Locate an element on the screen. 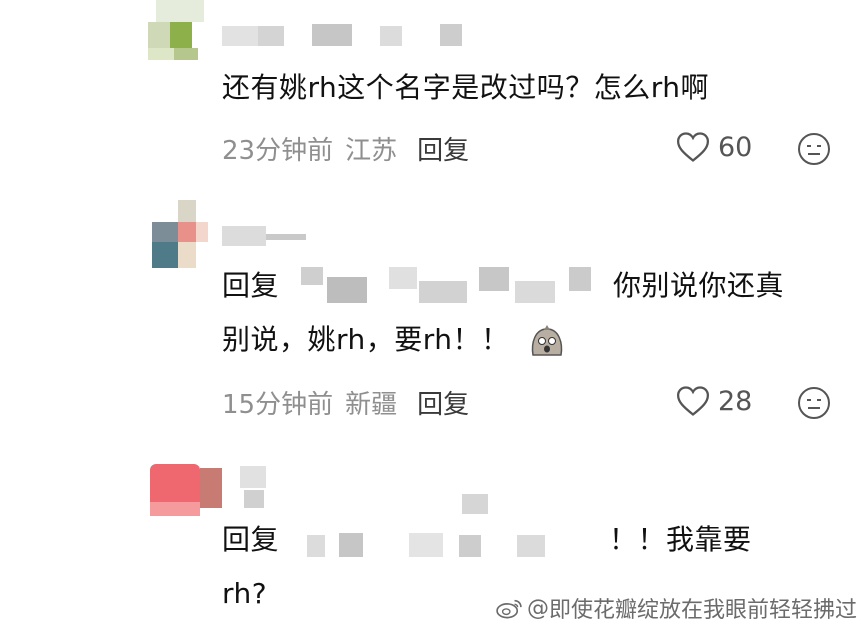 Image resolution: width=867 pixels, height=630 pixels. comment-text-line-2: rh? is located at coordinates (245, 593).